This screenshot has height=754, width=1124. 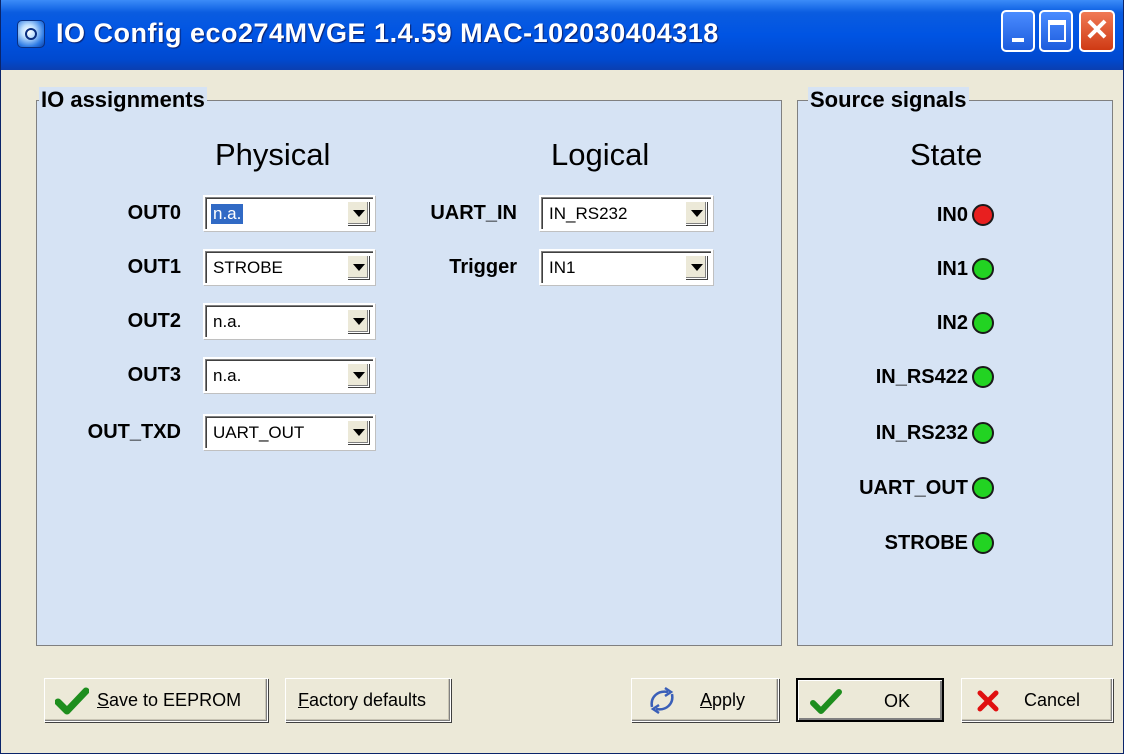 What do you see at coordinates (952, 323) in the screenshot?
I see `signal-label: IN2` at bounding box center [952, 323].